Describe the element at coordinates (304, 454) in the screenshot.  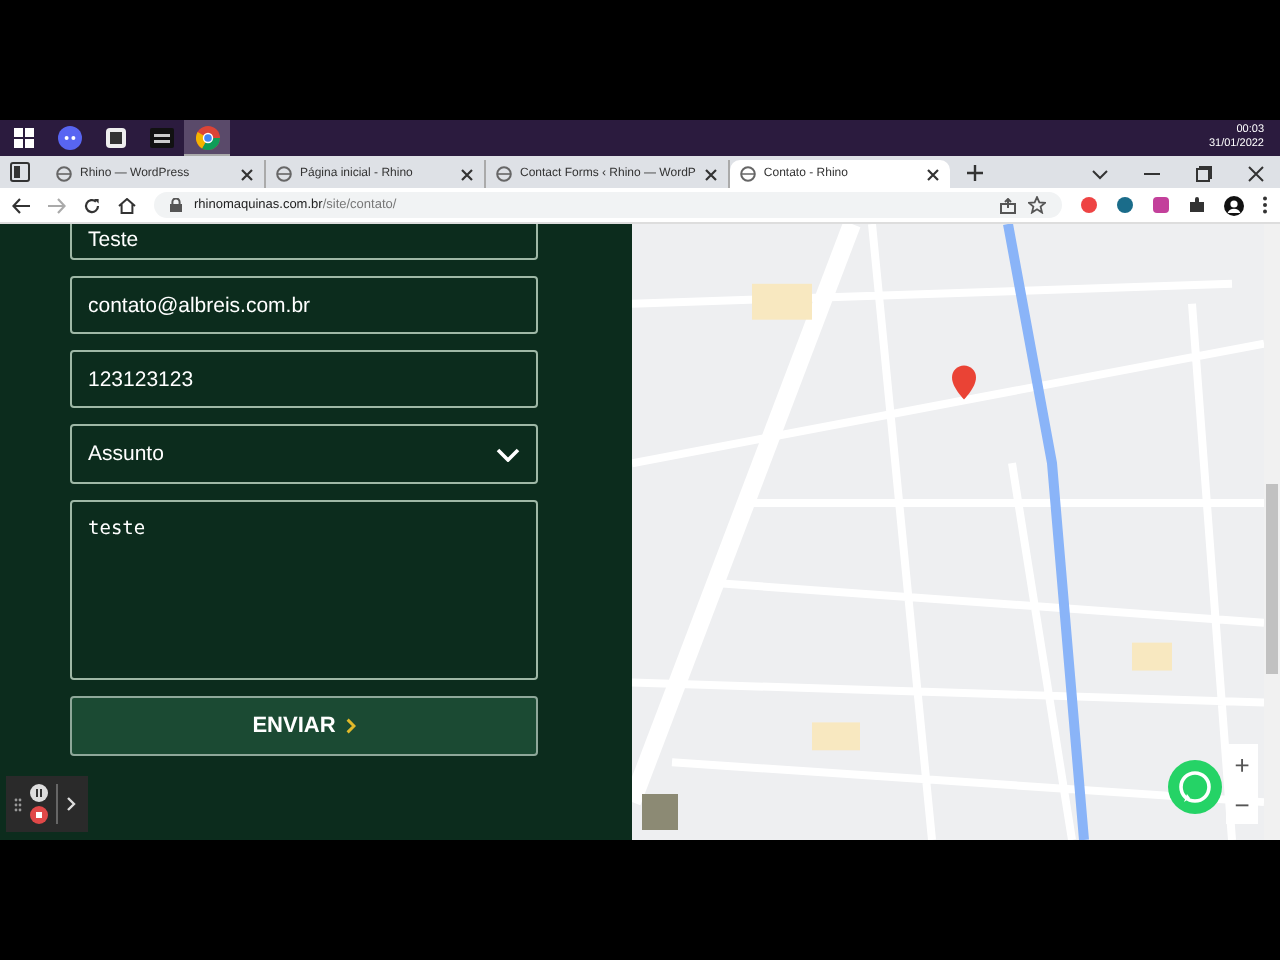
I see `subject-dropdown: Assunto` at that location.